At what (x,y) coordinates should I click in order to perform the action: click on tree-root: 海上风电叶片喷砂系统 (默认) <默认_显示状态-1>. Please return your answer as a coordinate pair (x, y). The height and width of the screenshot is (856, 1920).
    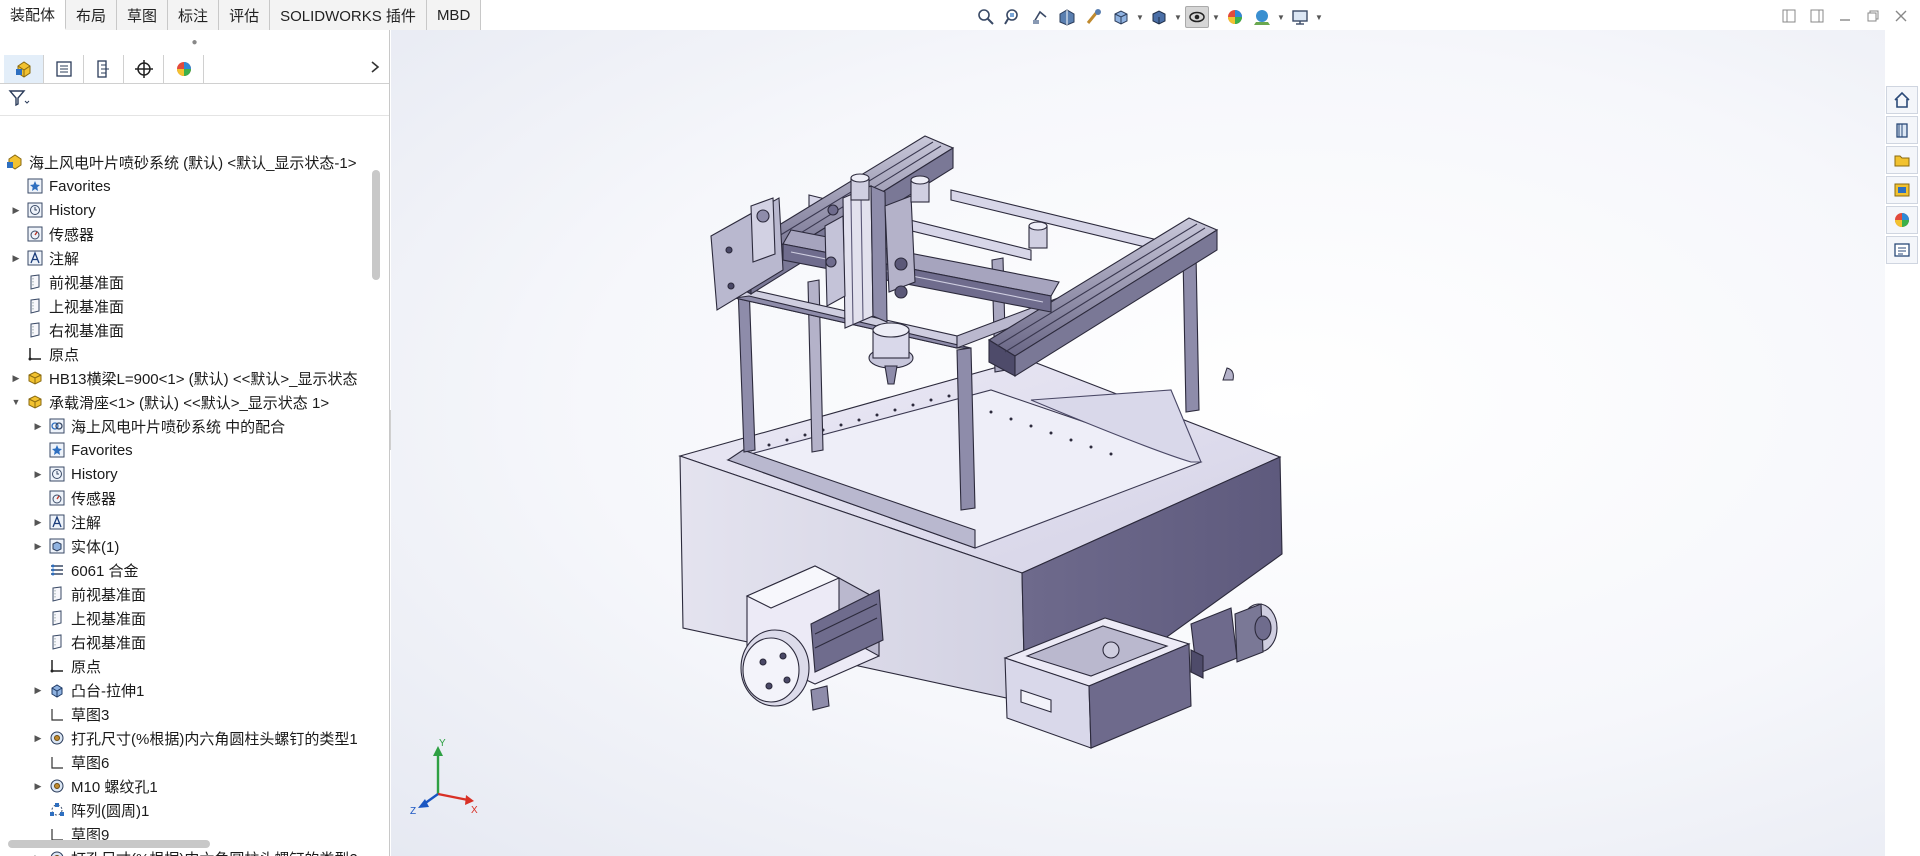
    Looking at the image, I should click on (190, 162).